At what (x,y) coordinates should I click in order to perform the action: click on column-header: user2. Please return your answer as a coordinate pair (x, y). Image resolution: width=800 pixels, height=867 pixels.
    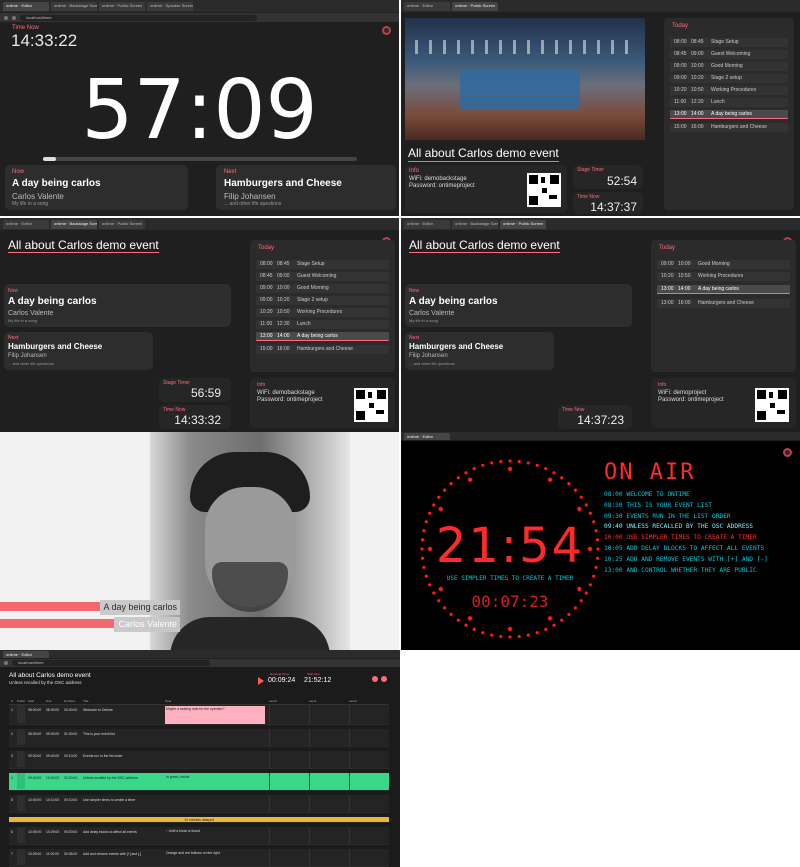
    Looking at the image, I should click on (353, 701).